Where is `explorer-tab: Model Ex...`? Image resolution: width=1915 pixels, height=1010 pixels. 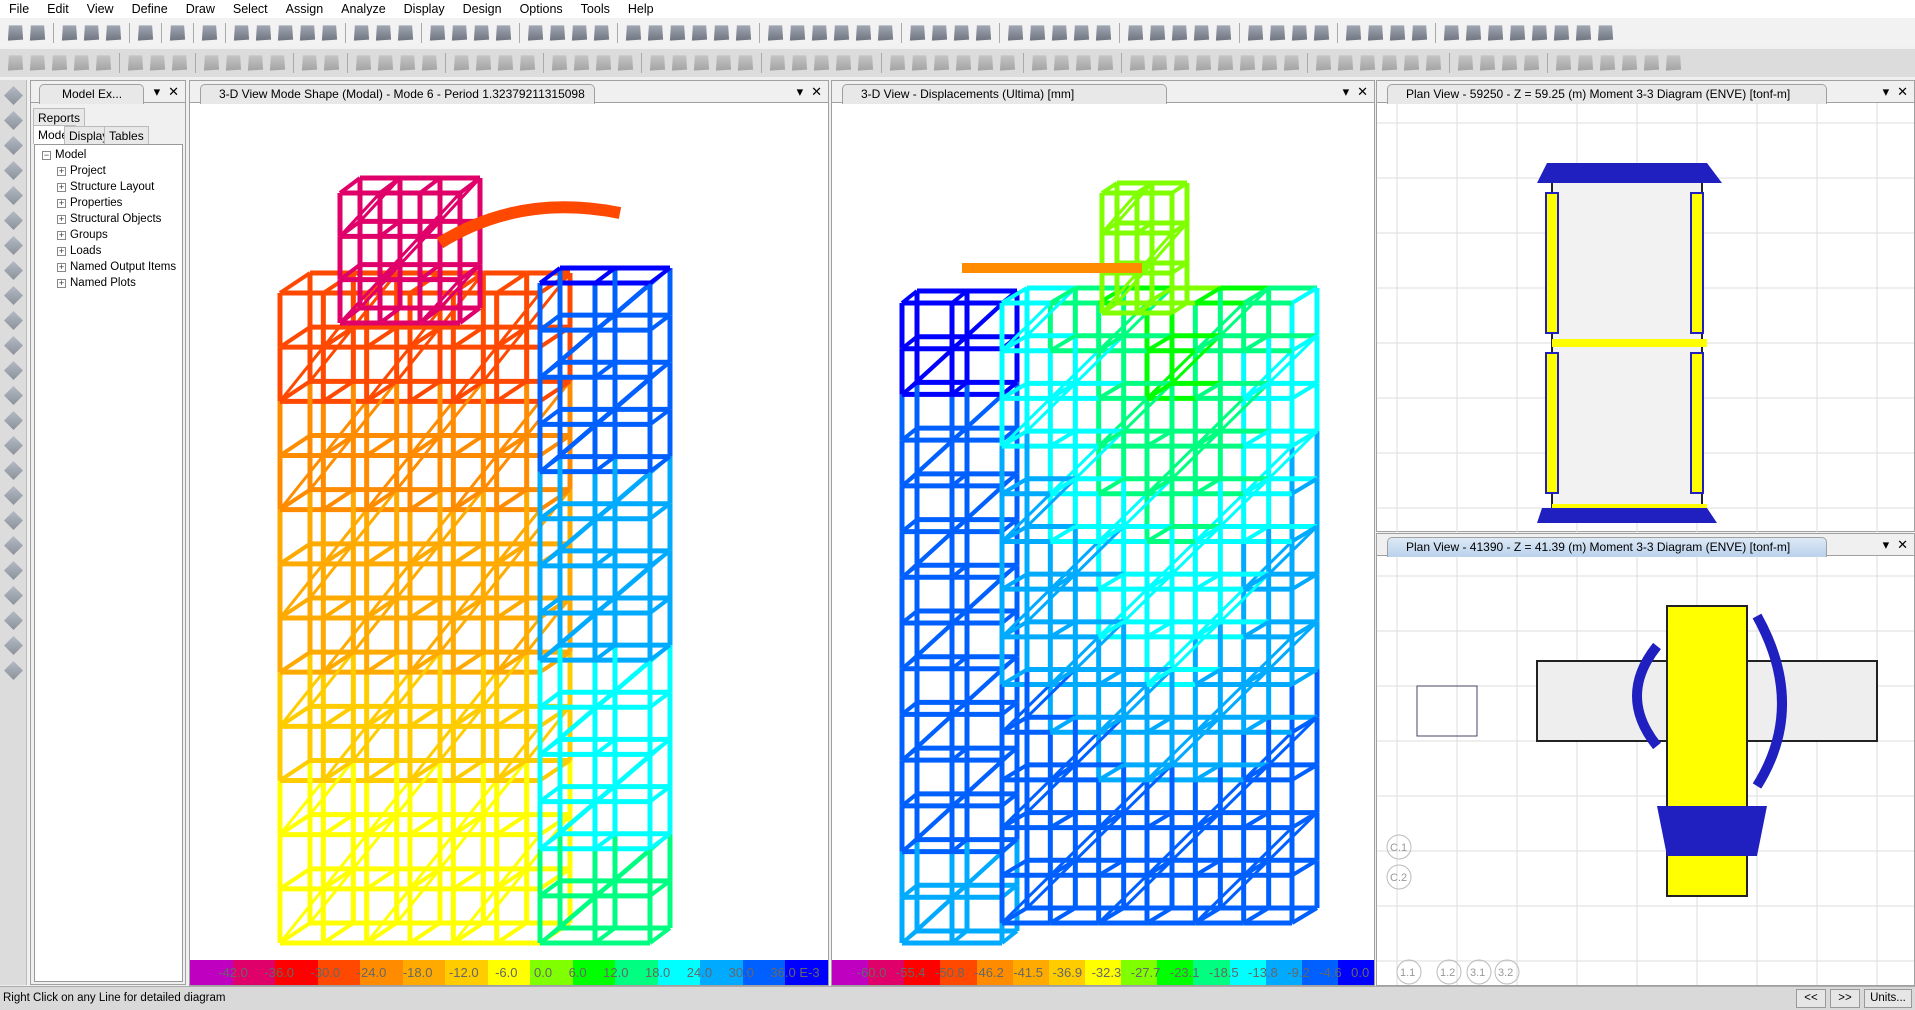 explorer-tab: Model Ex... is located at coordinates (91, 94).